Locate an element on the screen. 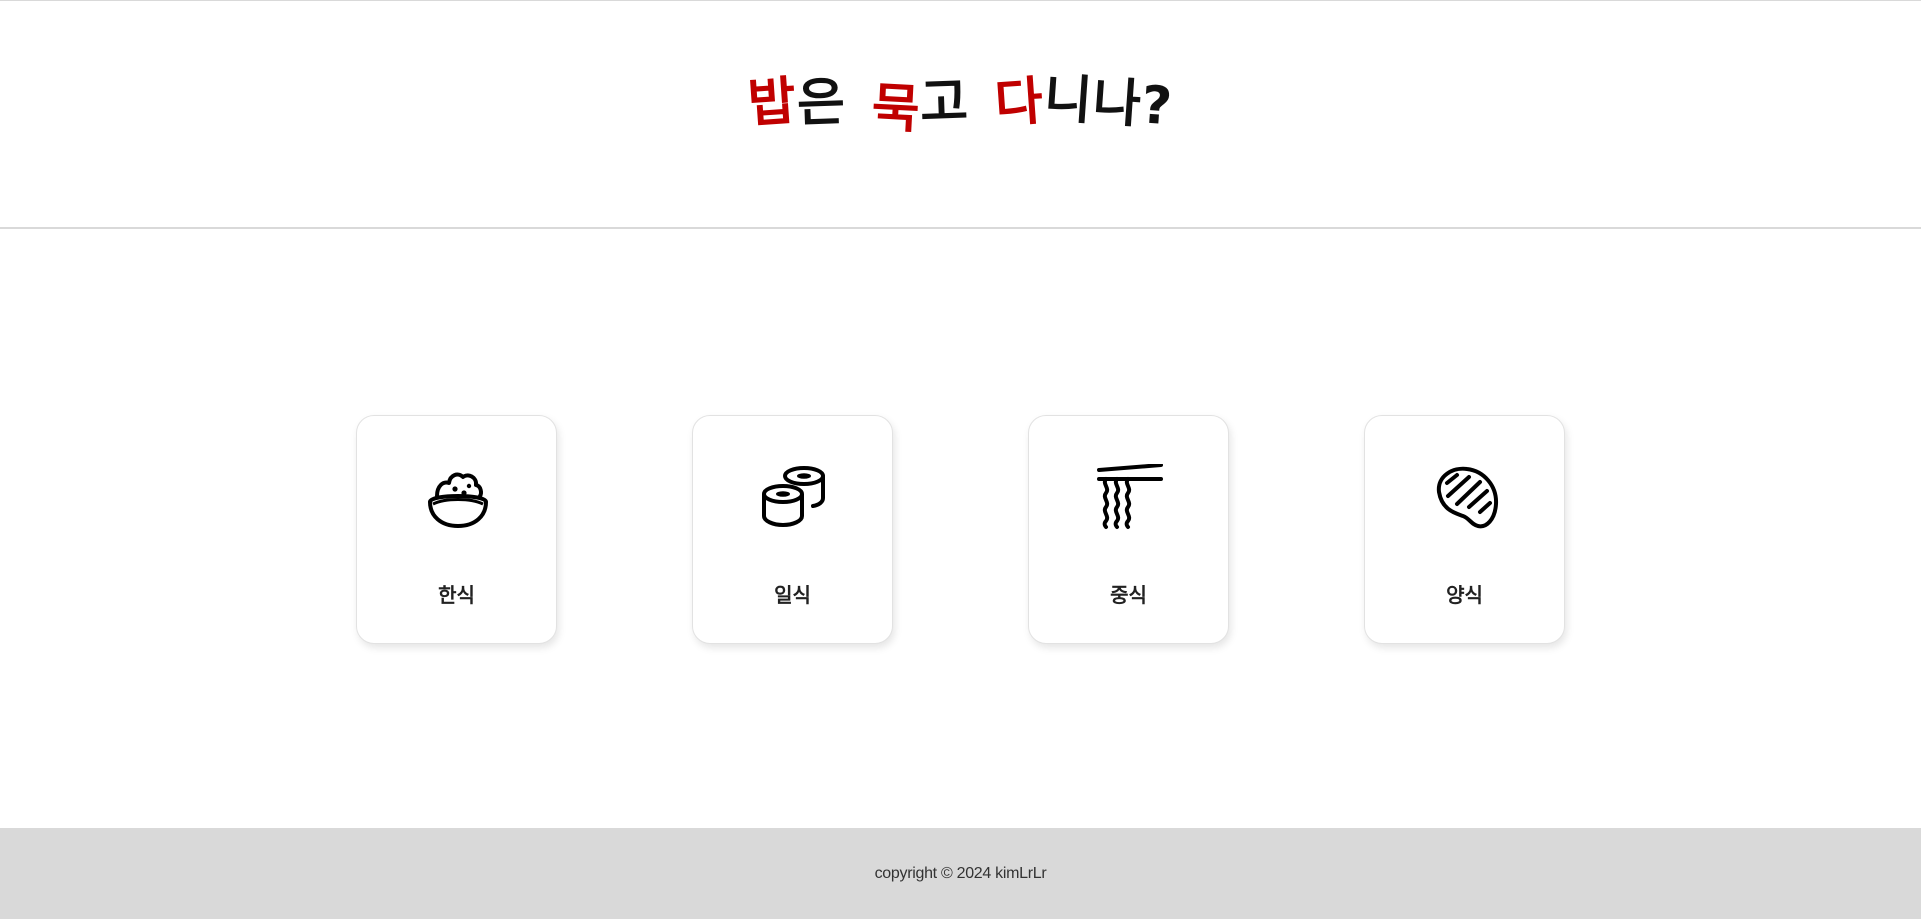 This screenshot has height=919, width=1921. site-footer: copyright © 2024 kimLrLr is located at coordinates (960, 873).